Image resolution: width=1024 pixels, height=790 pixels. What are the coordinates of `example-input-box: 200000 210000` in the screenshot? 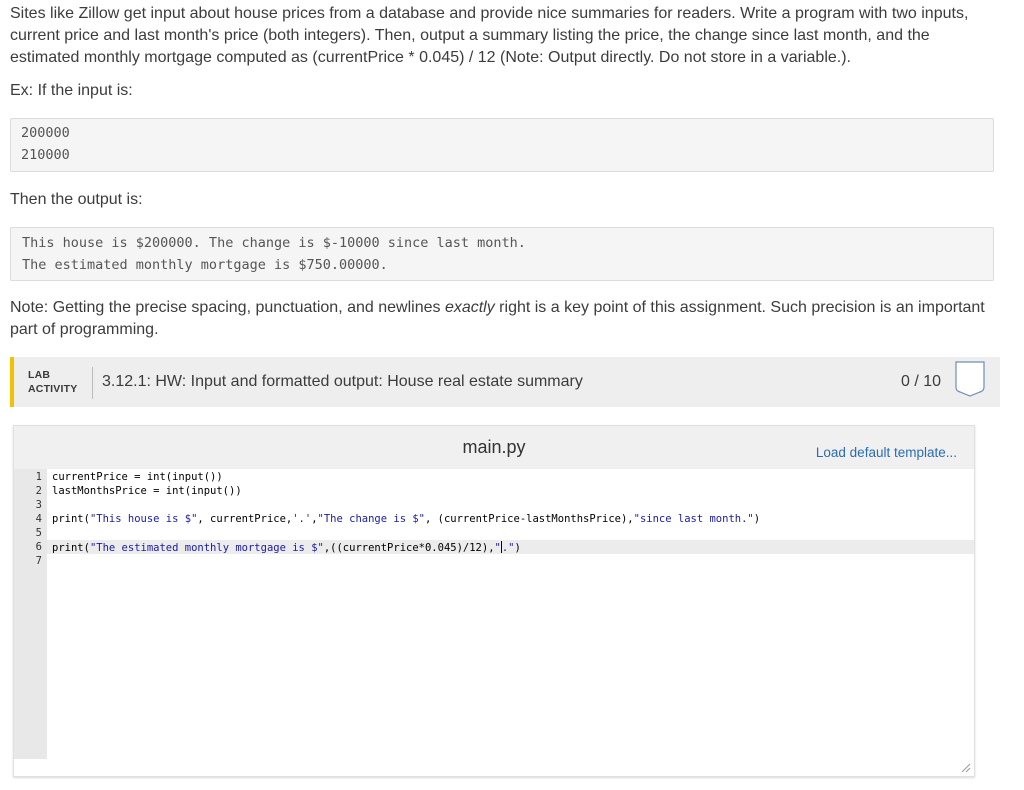 It's located at (502, 145).